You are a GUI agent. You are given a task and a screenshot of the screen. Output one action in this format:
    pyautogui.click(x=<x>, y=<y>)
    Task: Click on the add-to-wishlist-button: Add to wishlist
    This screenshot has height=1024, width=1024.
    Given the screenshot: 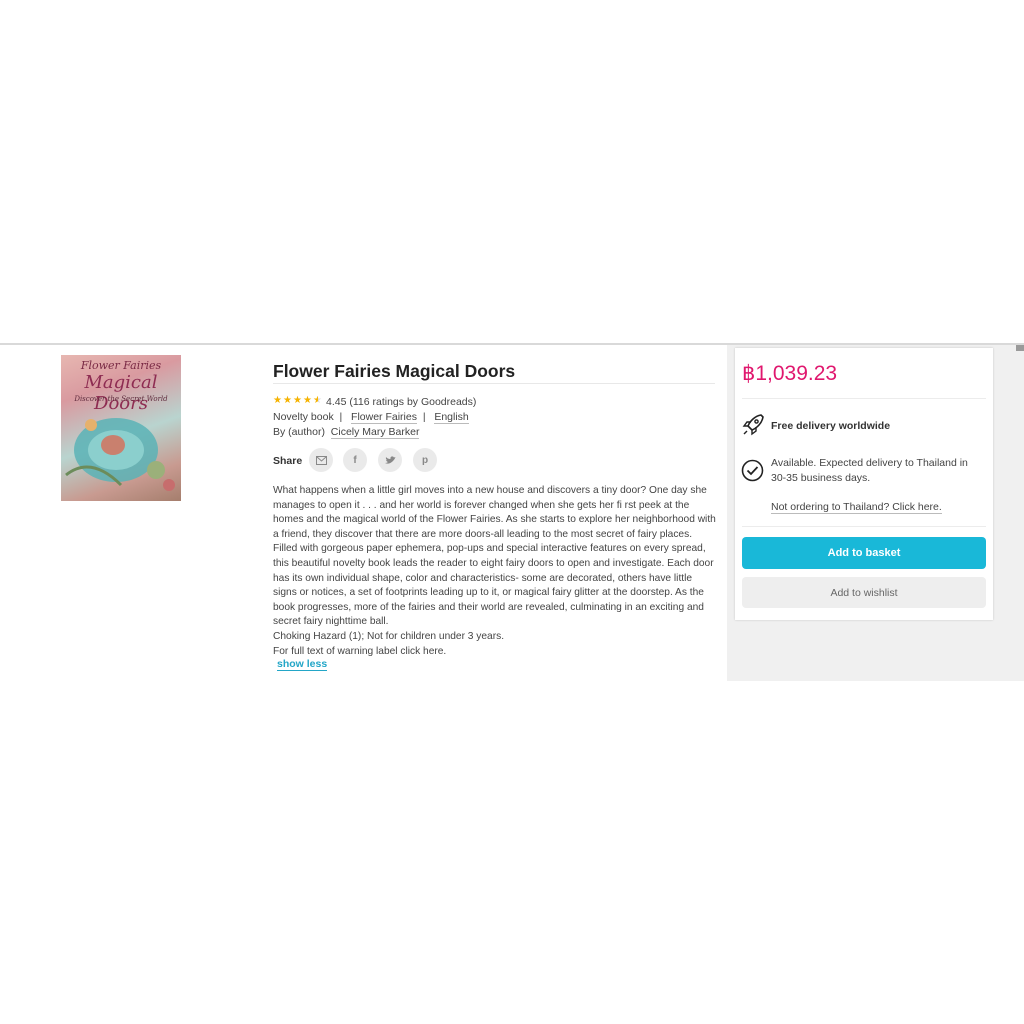 What is the action you would take?
    pyautogui.click(x=864, y=592)
    